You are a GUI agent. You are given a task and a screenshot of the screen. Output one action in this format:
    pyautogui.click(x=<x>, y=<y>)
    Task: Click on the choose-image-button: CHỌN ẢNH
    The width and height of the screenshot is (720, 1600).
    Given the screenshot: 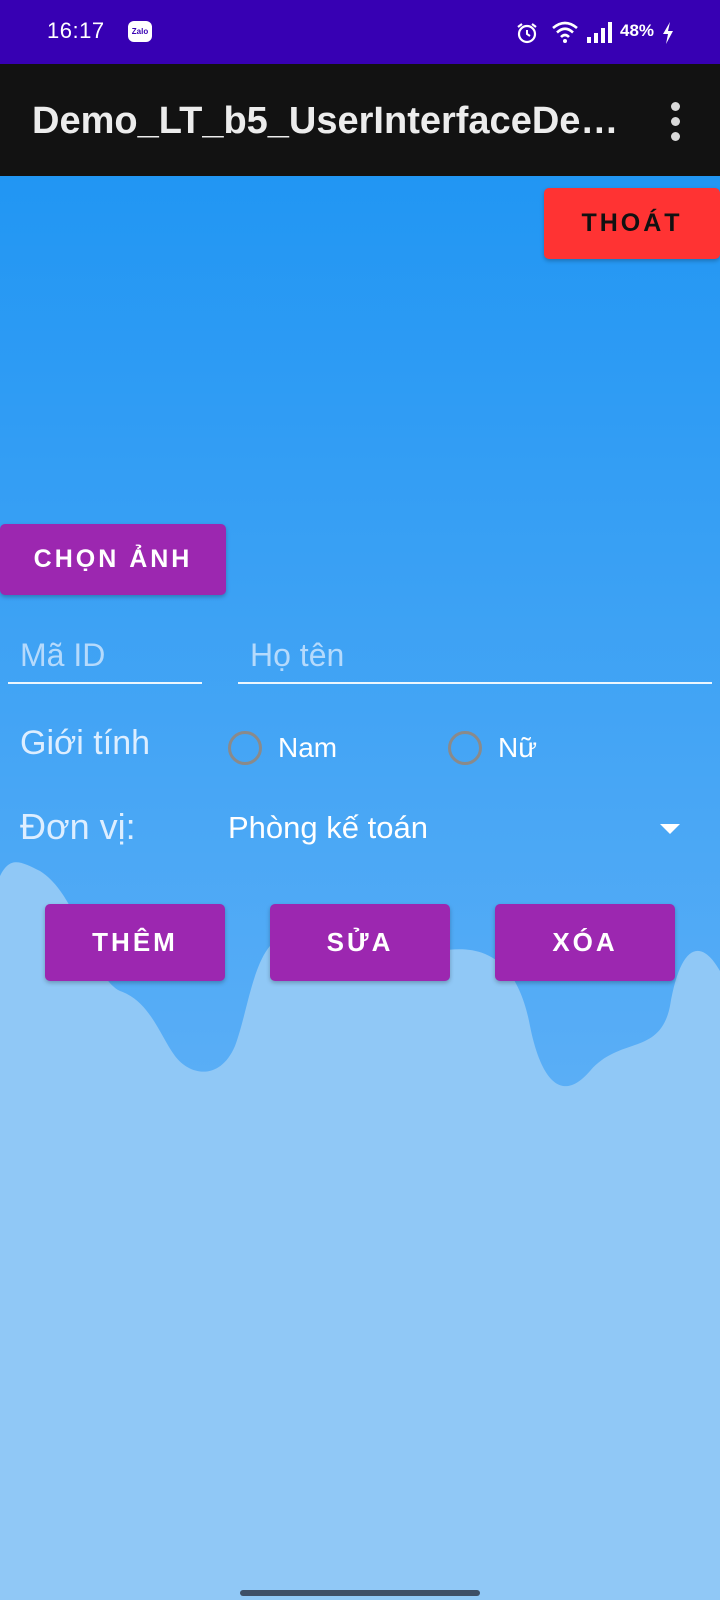 What is the action you would take?
    pyautogui.click(x=113, y=559)
    